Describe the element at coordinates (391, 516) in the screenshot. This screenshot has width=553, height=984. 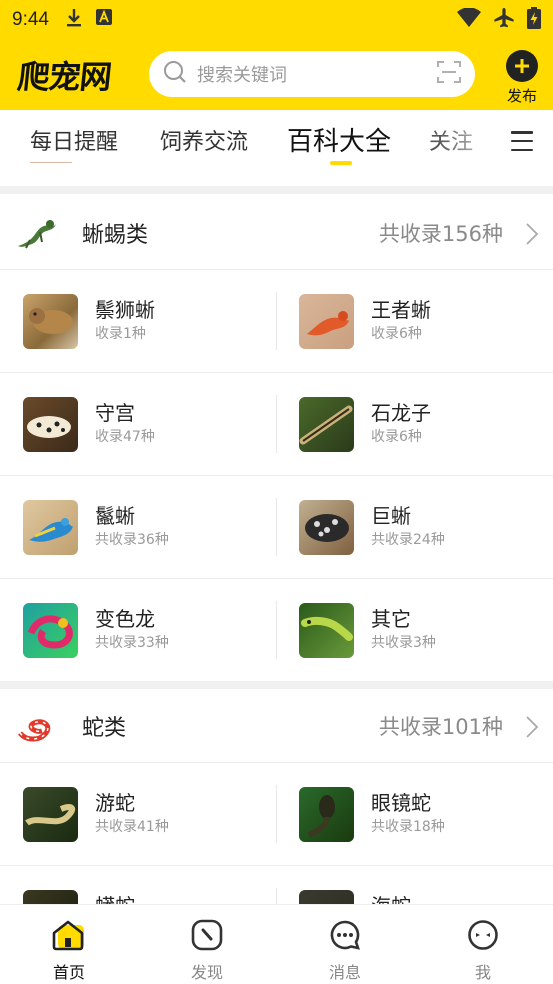
I see `category-name: 巨蜥` at that location.